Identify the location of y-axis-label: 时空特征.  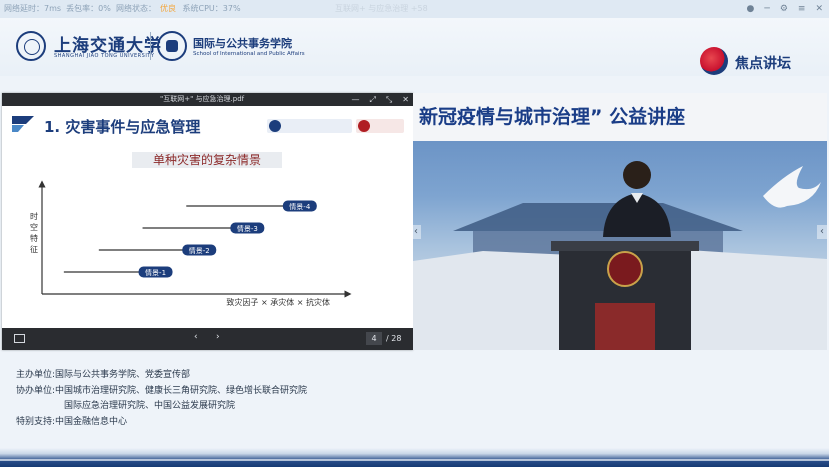
(34, 232).